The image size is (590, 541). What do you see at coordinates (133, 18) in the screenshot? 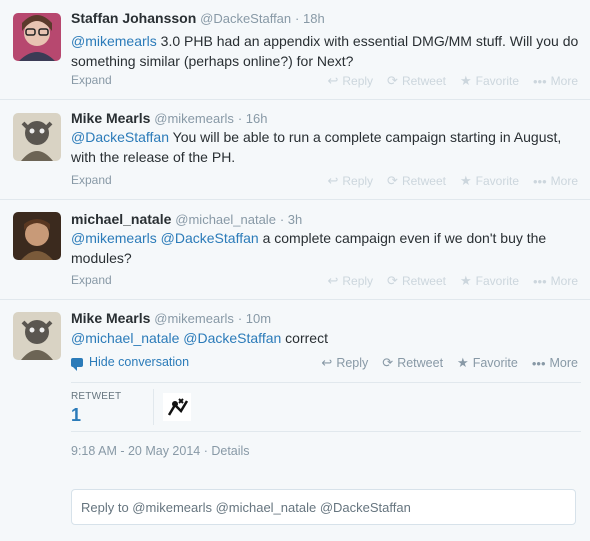
I see `author-fullname: Staffan Johansson` at bounding box center [133, 18].